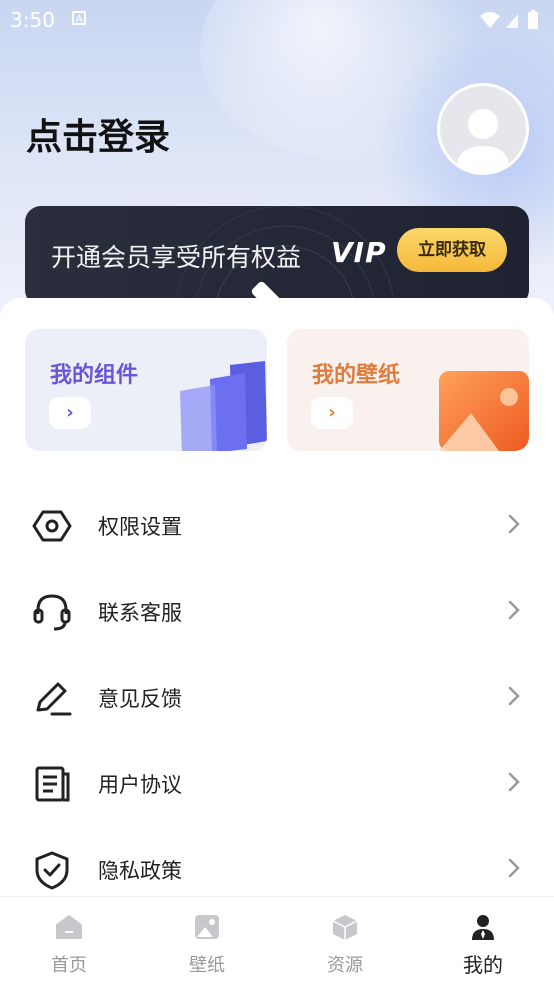  I want to click on cube-icon, so click(345, 927).